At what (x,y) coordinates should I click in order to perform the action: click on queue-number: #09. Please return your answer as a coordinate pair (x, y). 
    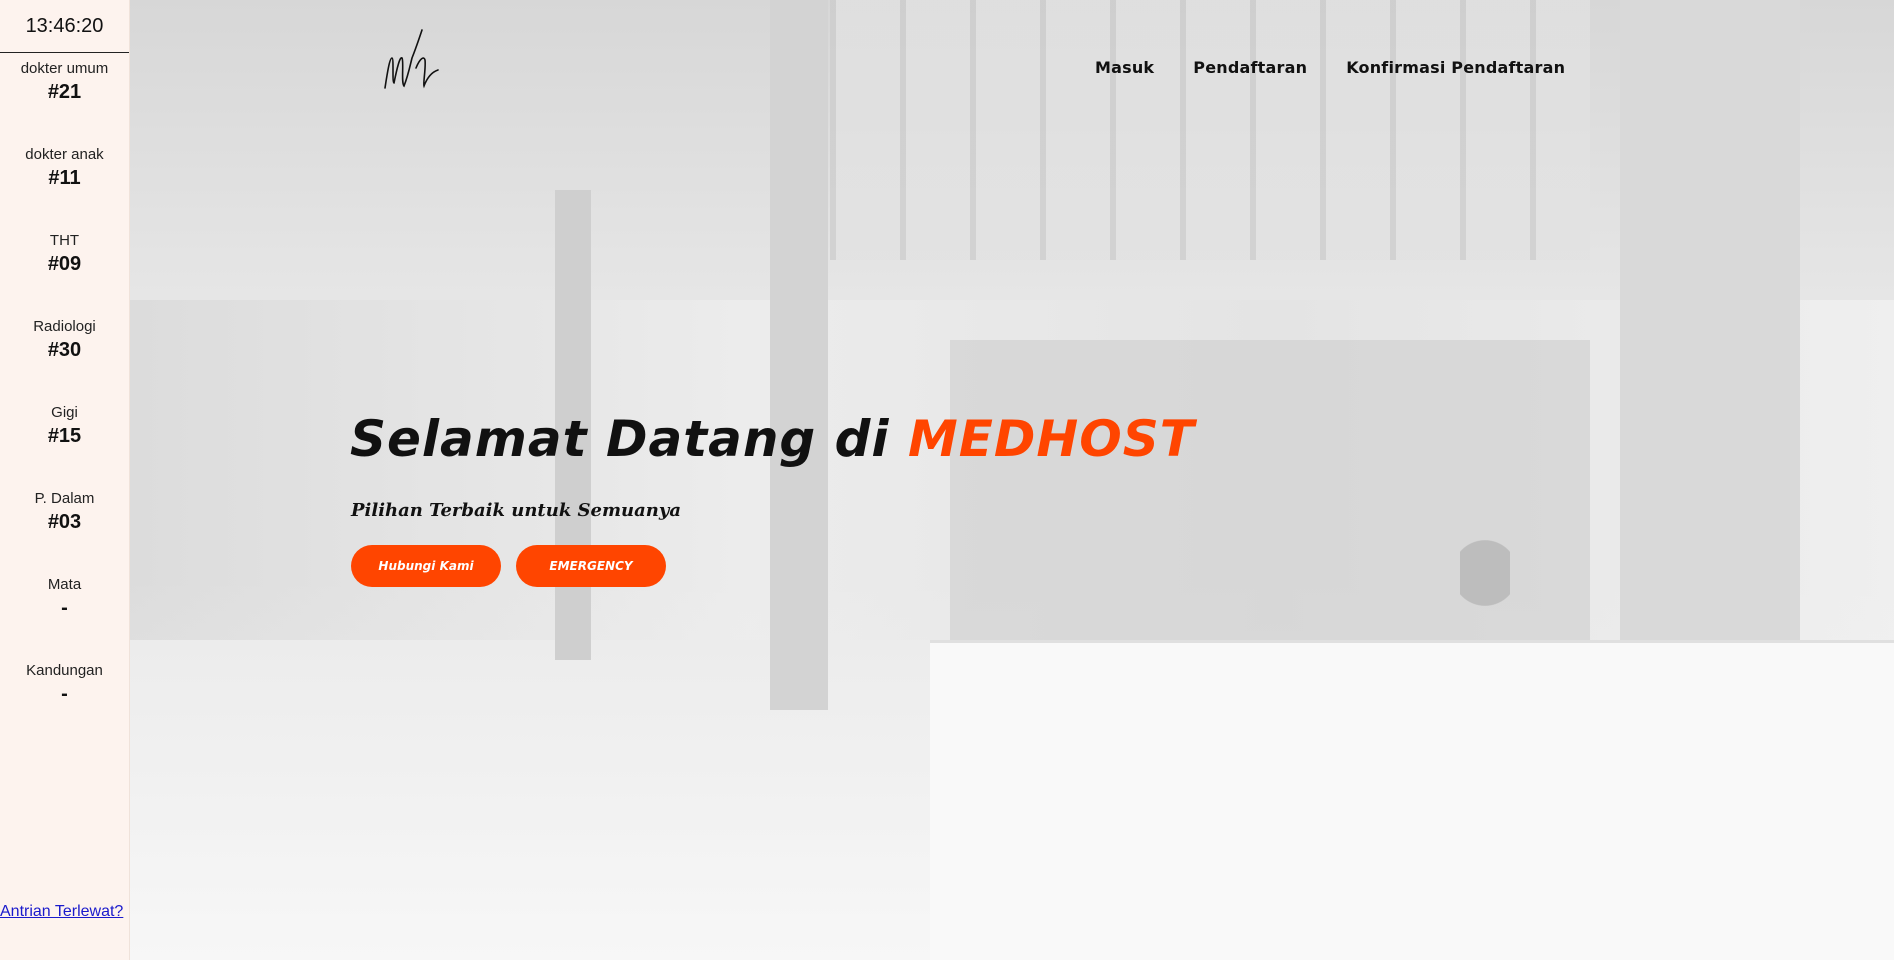
    Looking at the image, I should click on (64, 264).